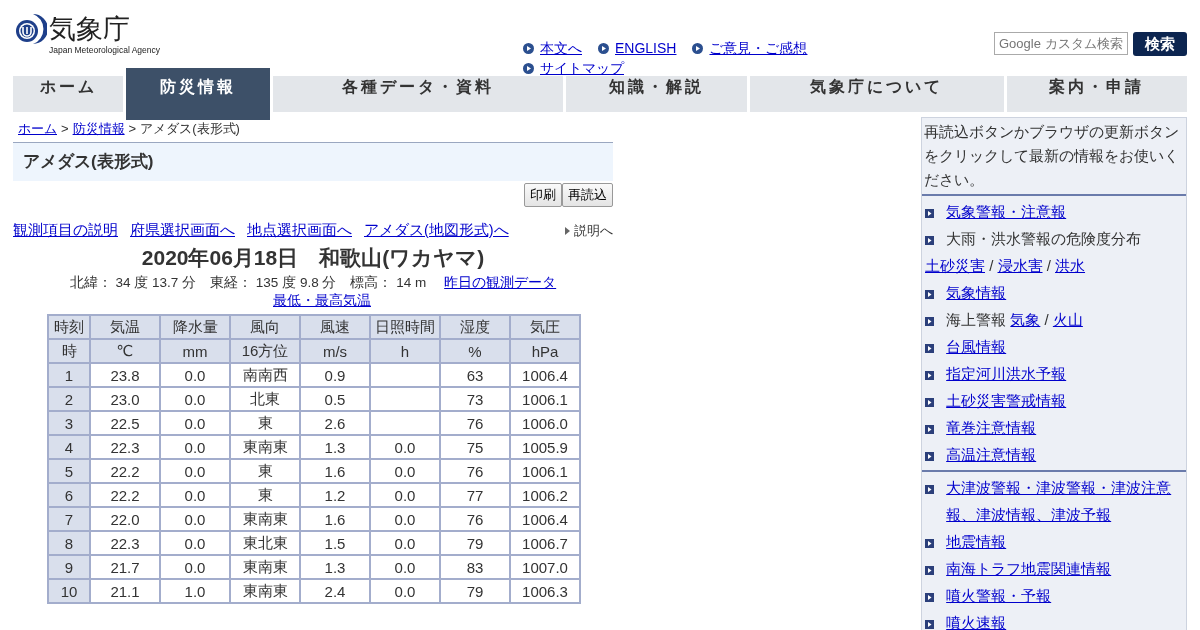 The image size is (1200, 630). What do you see at coordinates (37, 131) in the screenshot?
I see `breadcrumb-link: ホーム` at bounding box center [37, 131].